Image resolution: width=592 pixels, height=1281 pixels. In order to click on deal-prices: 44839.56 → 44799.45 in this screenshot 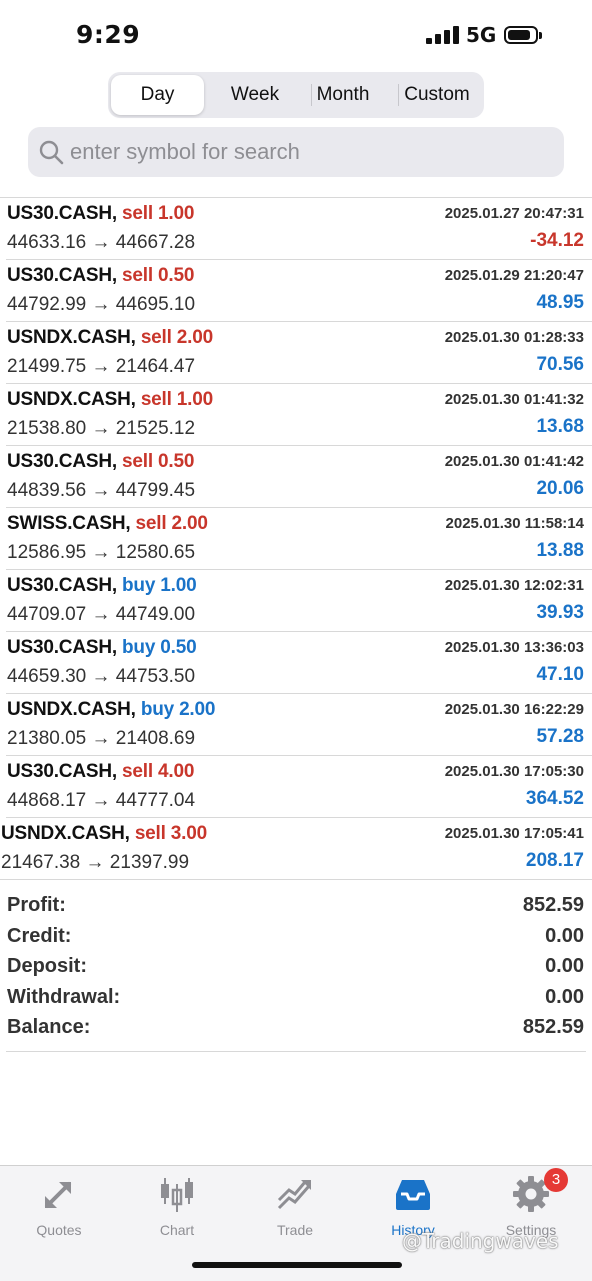, I will do `click(101, 490)`.